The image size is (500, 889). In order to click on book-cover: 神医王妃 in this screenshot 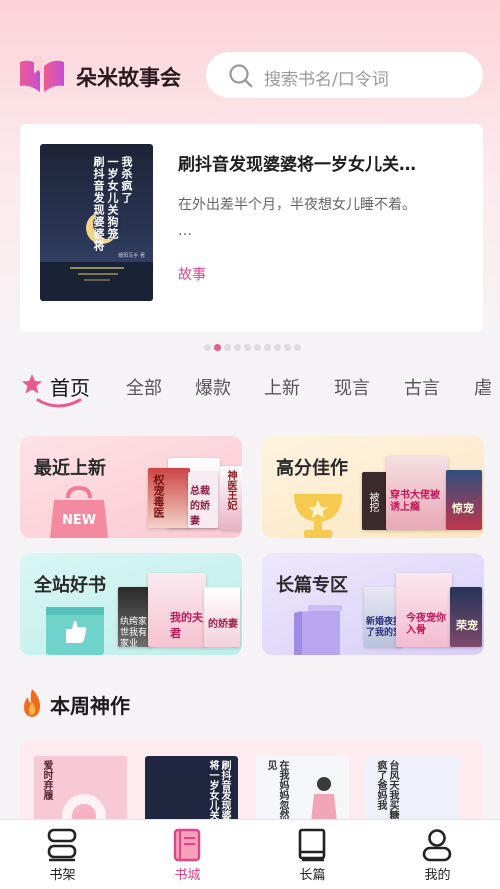, I will do `click(231, 498)`.